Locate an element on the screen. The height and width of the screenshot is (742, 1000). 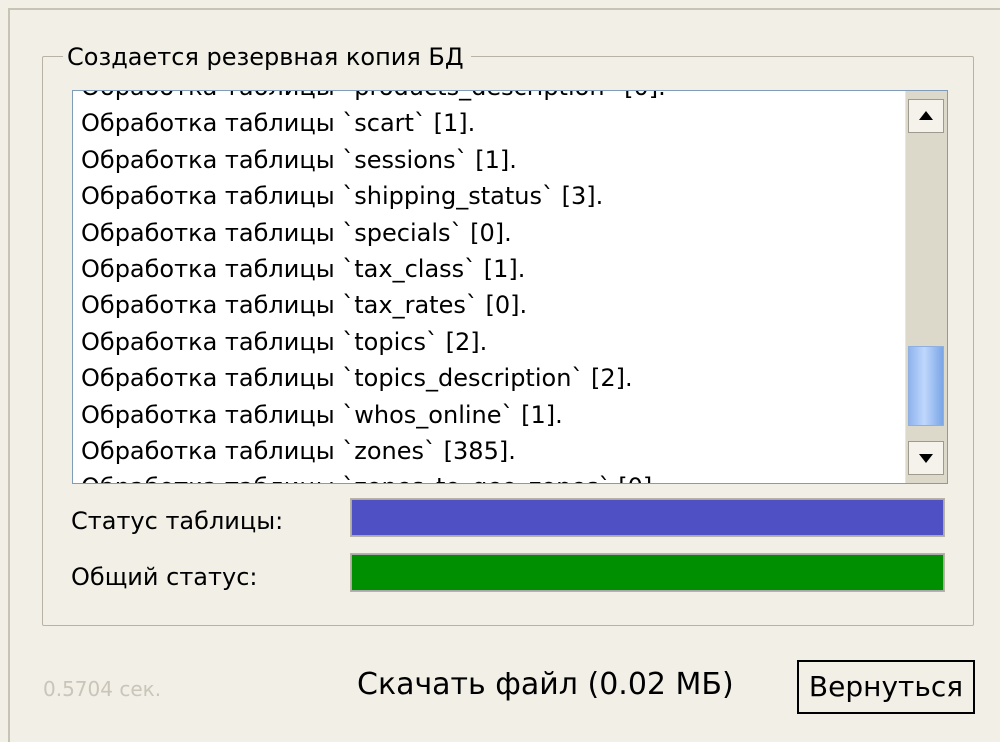
scrollbar-thumb is located at coordinates (926, 386).